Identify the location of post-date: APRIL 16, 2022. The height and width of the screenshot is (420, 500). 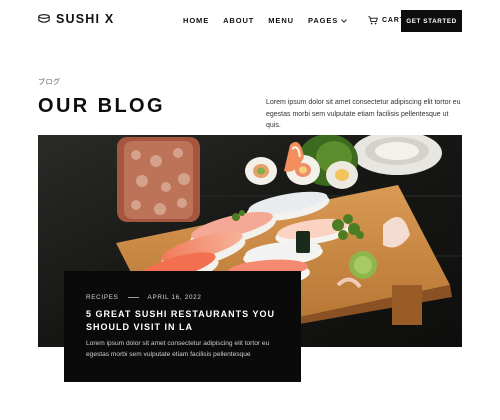
(174, 297).